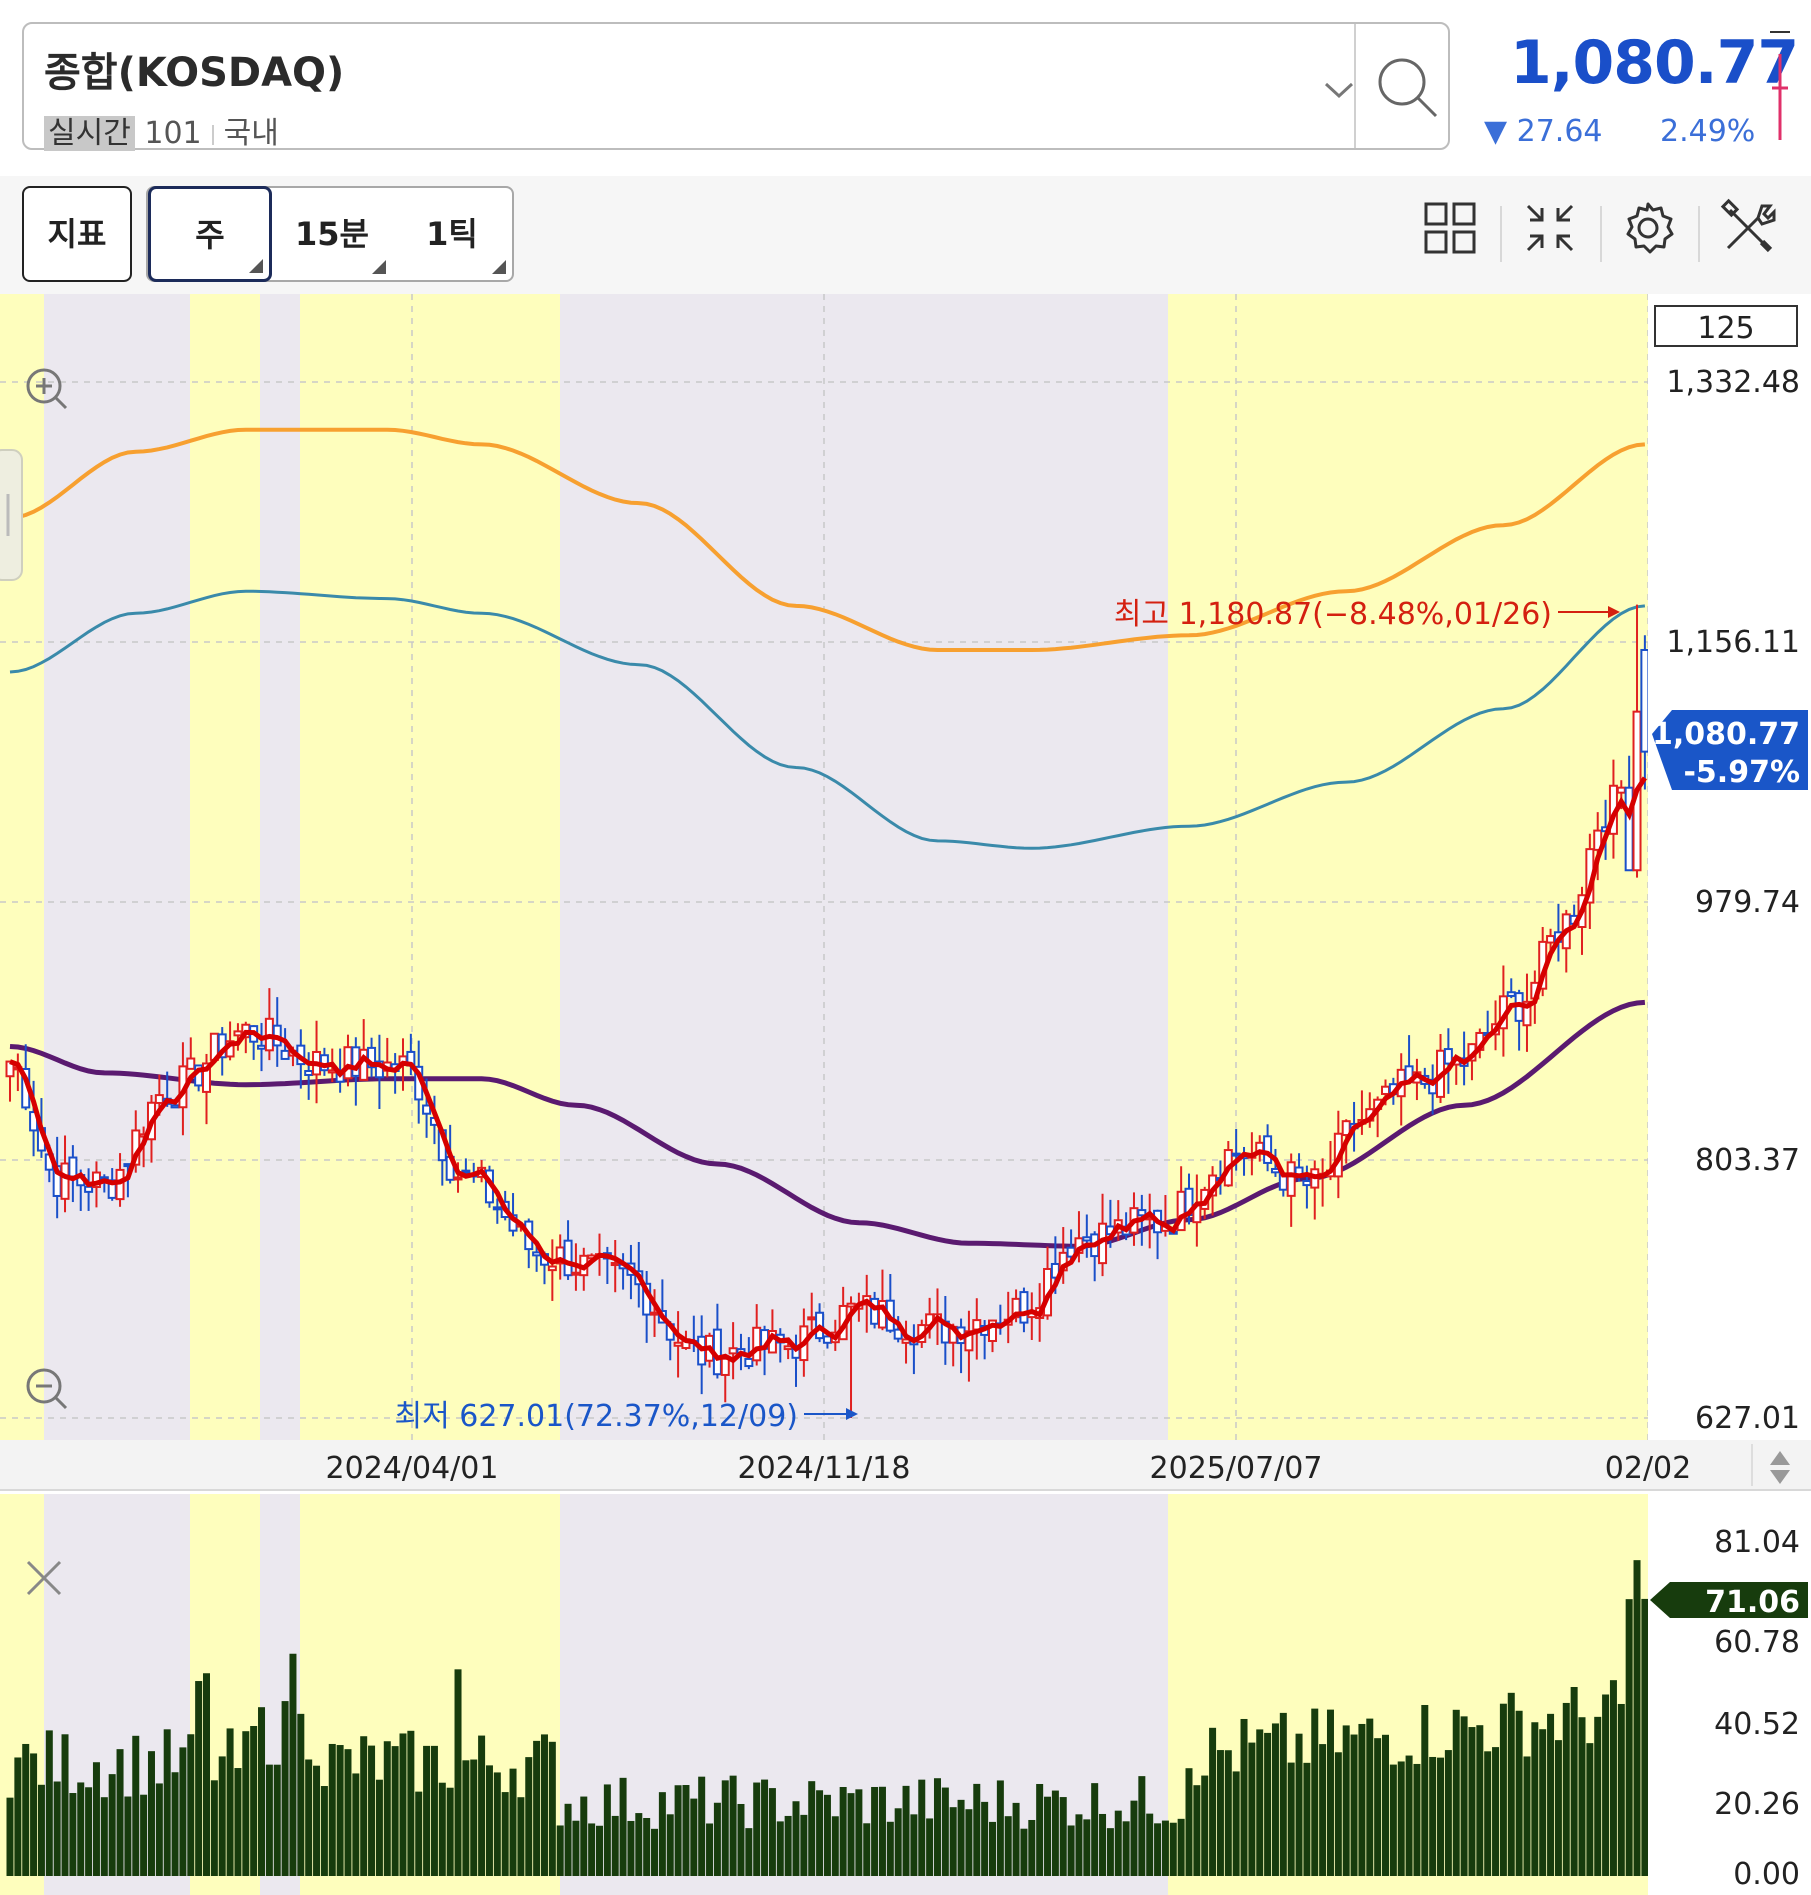 The width and height of the screenshot is (1811, 1895). I want to click on price-change-percent: 2.49%, so click(1708, 131).